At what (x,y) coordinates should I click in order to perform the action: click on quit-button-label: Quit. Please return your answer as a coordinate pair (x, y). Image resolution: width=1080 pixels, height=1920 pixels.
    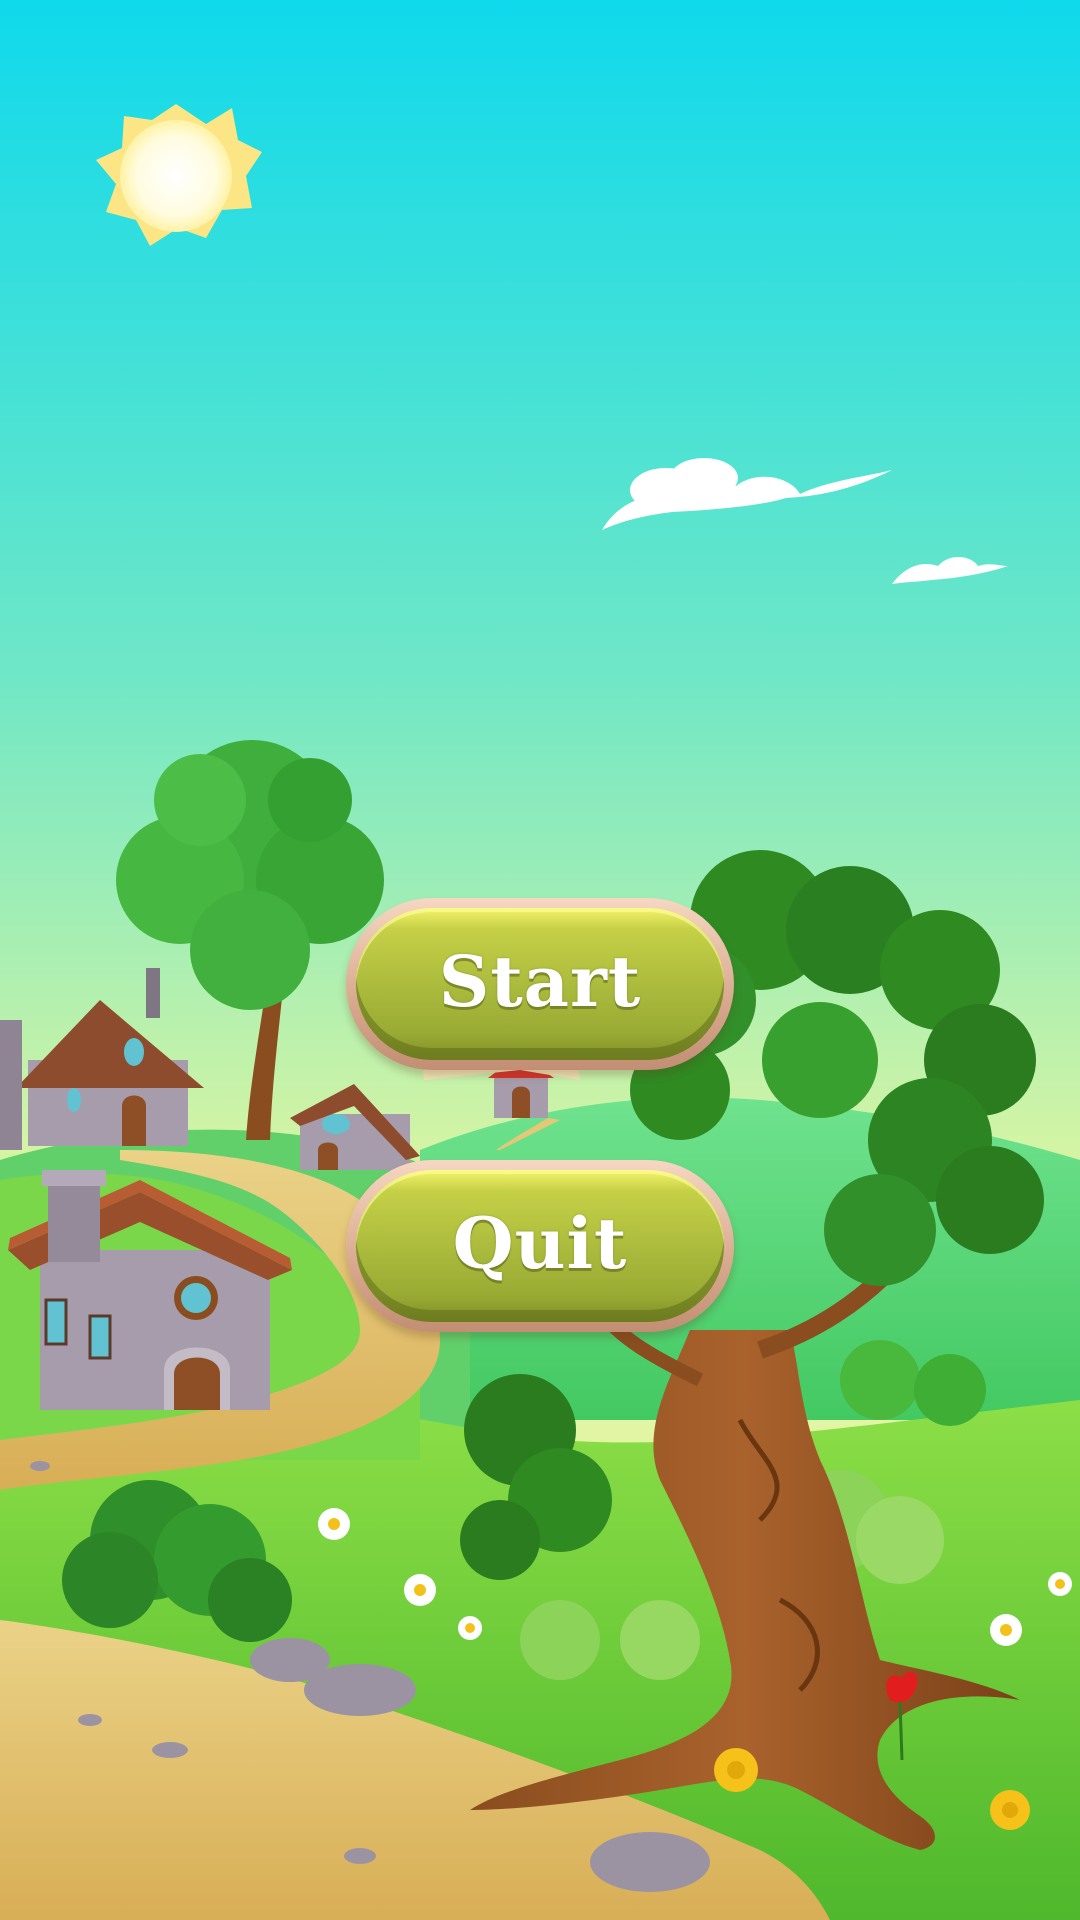
    Looking at the image, I should click on (540, 1243).